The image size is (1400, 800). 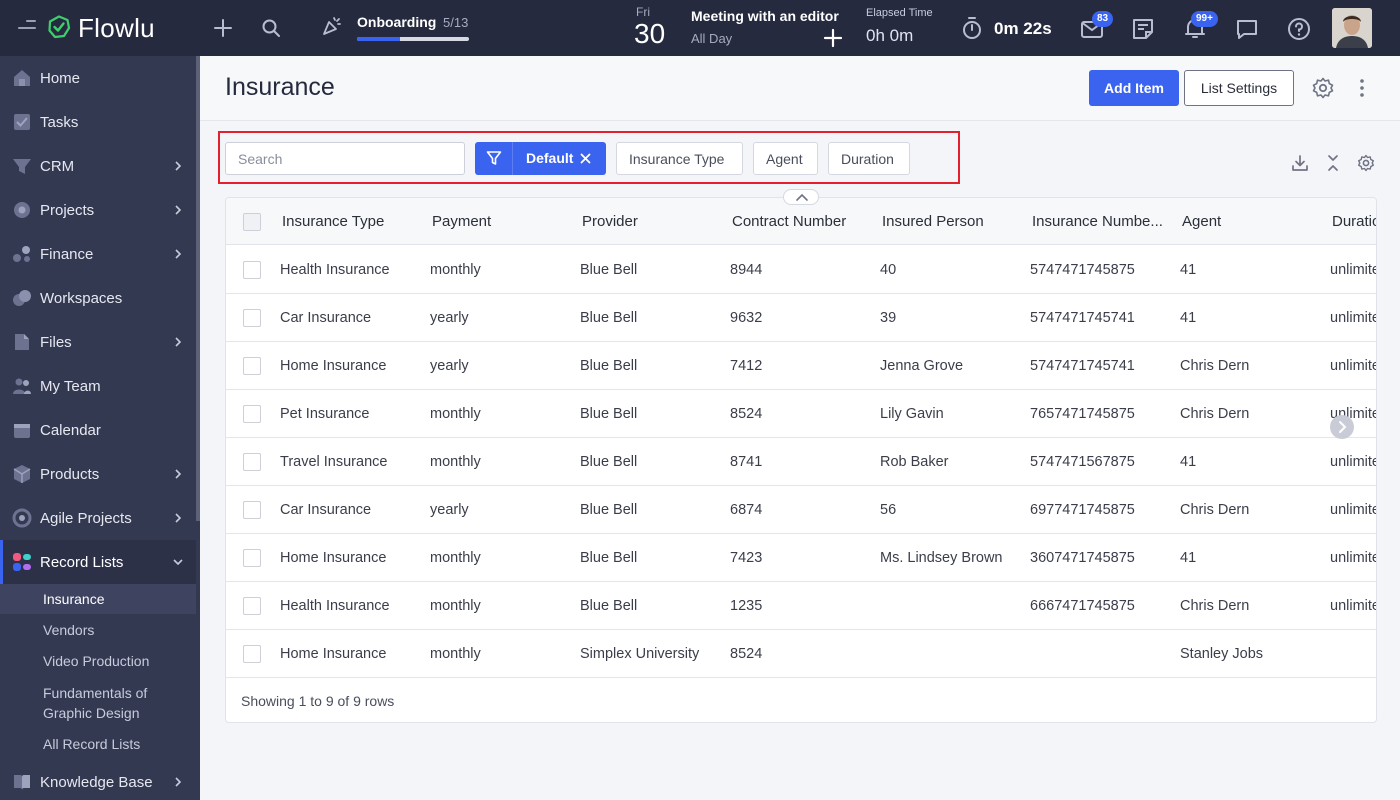 What do you see at coordinates (396, 22) in the screenshot?
I see `onboarding-label: Onboarding` at bounding box center [396, 22].